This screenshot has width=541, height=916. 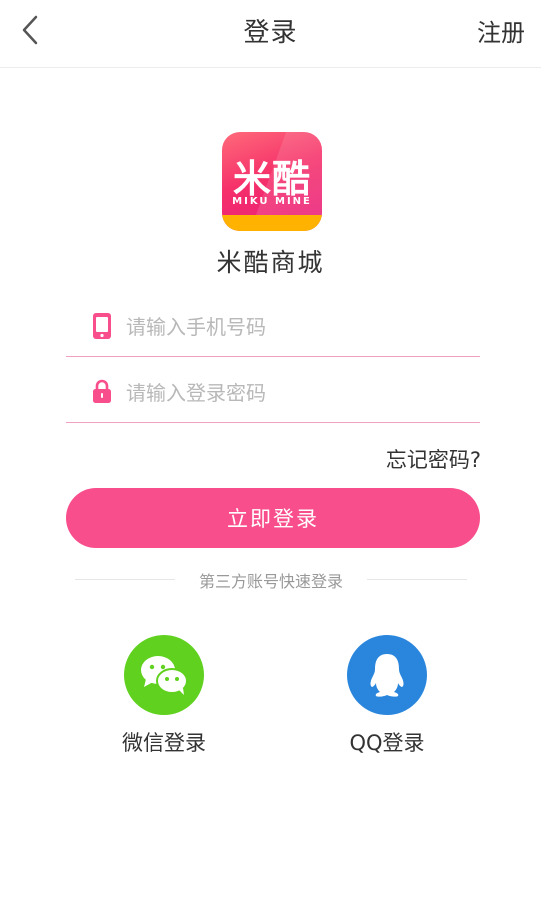 I want to click on third-party-label: 第三方账号快速登录, so click(x=270, y=581).